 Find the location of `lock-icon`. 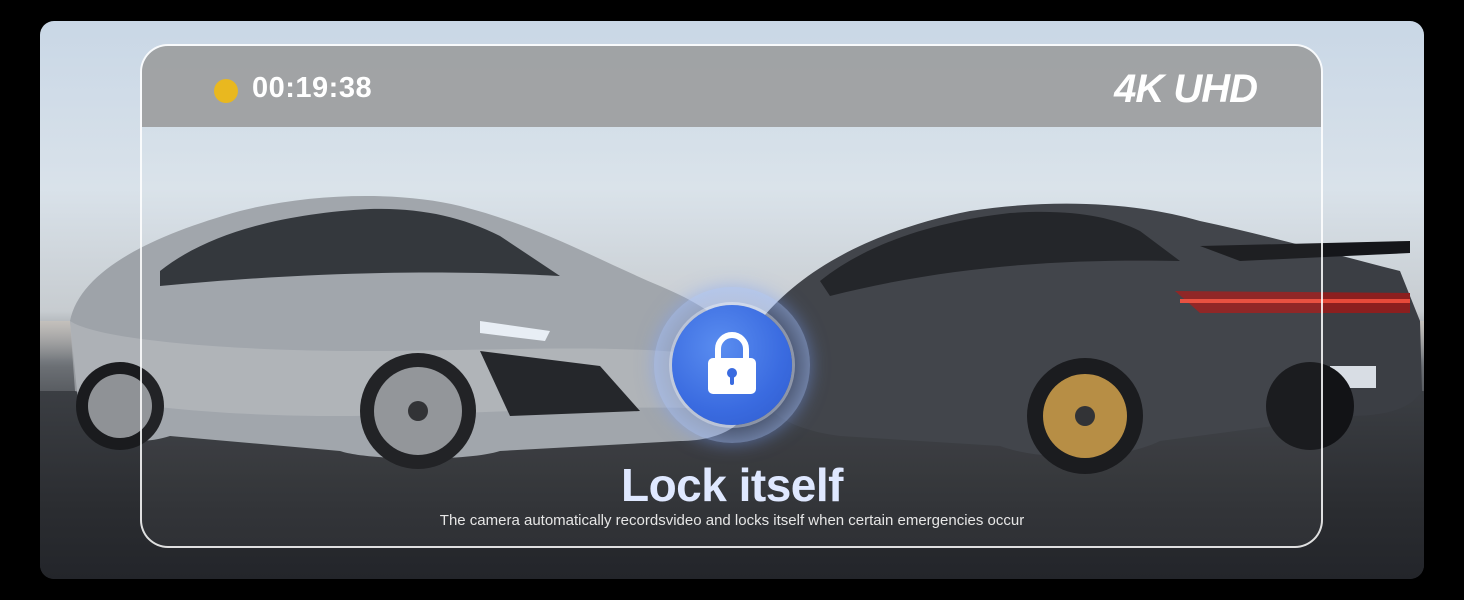

lock-icon is located at coordinates (732, 363).